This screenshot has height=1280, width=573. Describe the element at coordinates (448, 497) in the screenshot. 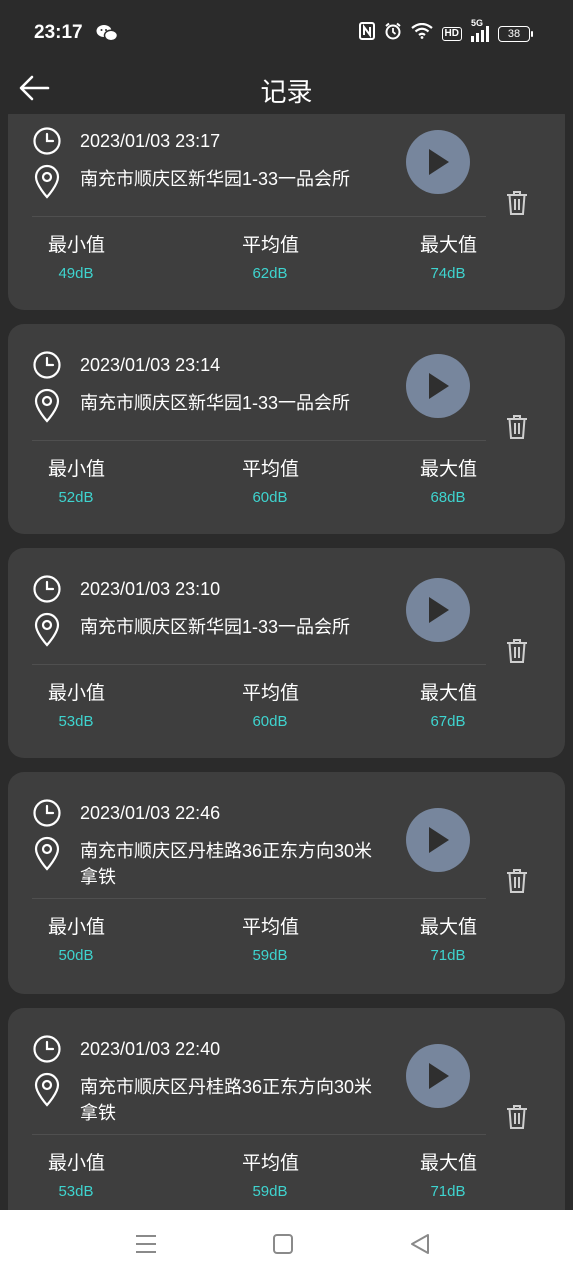

I see `stat-max-value: 68dB` at that location.